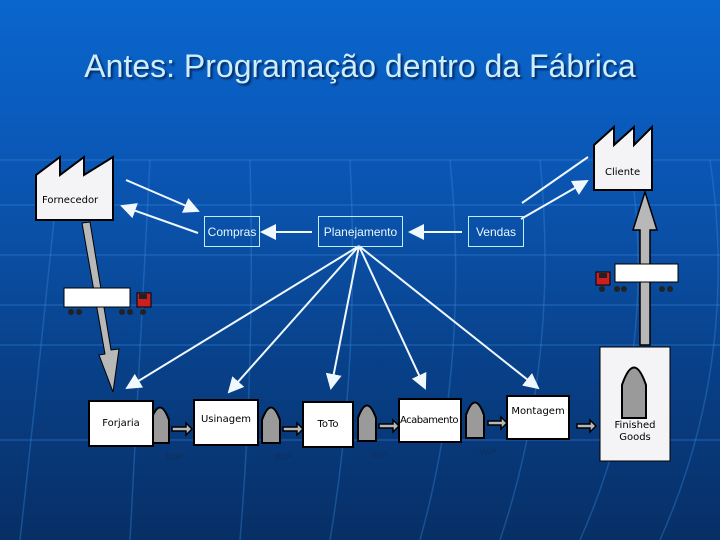  I want to click on process-box-usinagem: Usinagem, so click(226, 422).